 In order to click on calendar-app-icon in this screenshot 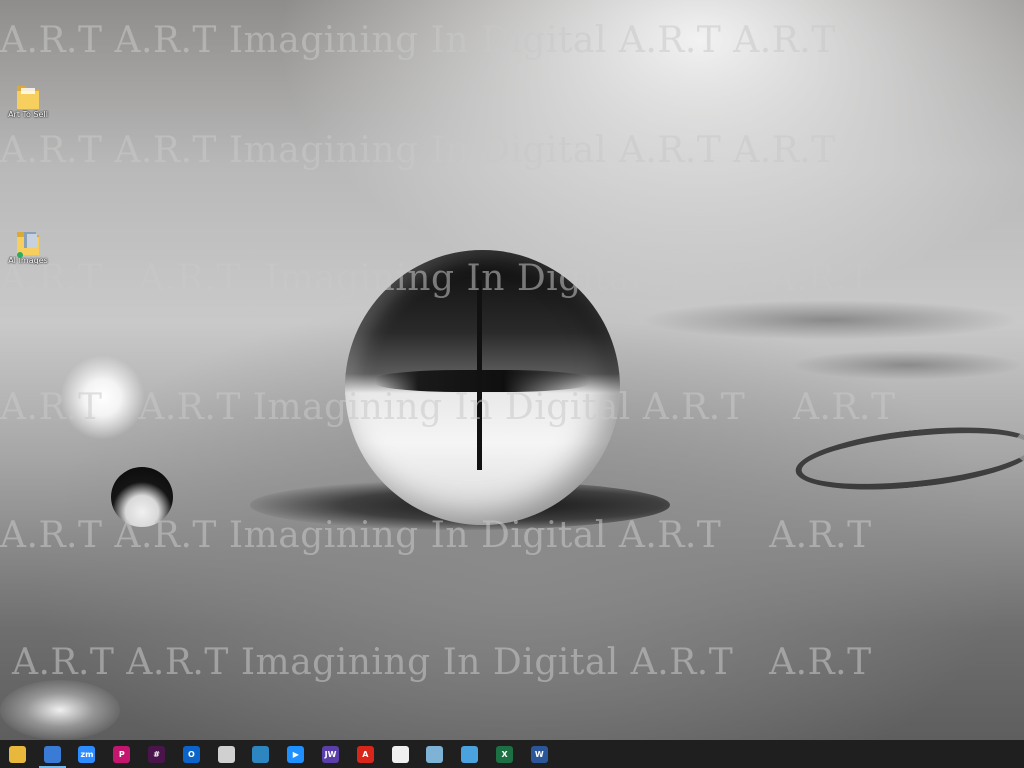, I will do `click(400, 754)`.